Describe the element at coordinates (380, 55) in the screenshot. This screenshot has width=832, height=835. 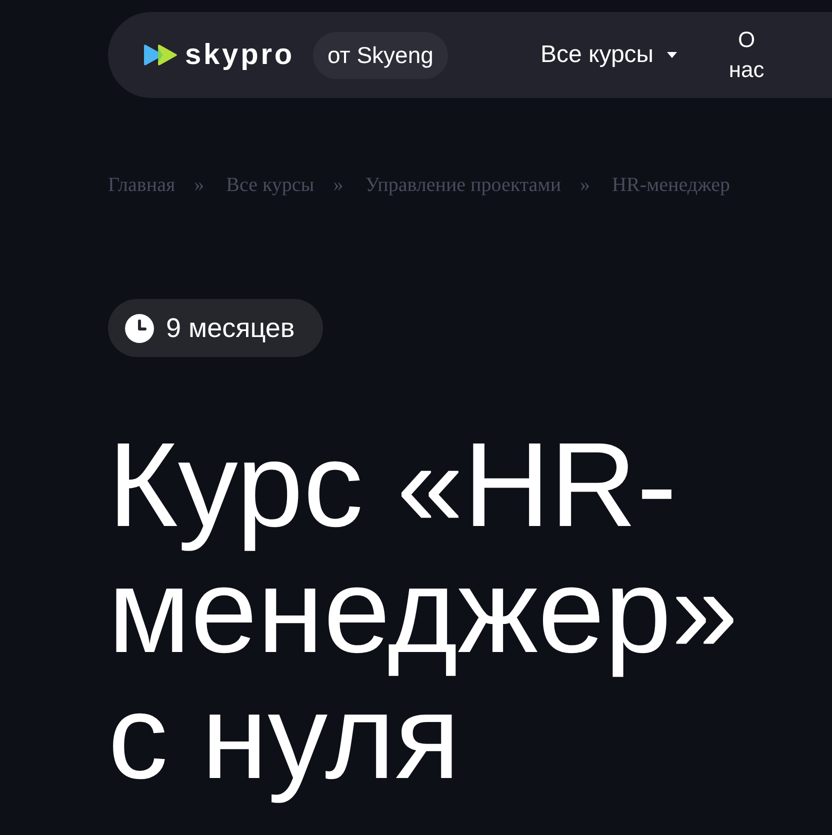
I see `tagline-badge: от Skyeng` at that location.